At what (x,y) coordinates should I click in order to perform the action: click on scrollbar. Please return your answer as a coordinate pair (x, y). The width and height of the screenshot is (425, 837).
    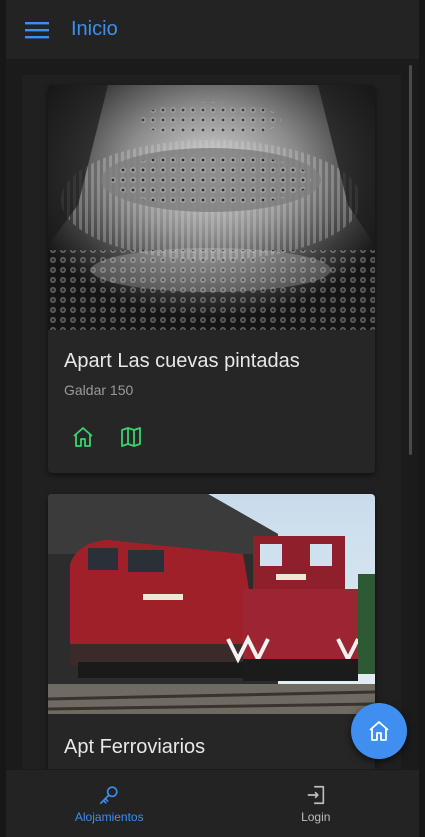
    Looking at the image, I should click on (410, 260).